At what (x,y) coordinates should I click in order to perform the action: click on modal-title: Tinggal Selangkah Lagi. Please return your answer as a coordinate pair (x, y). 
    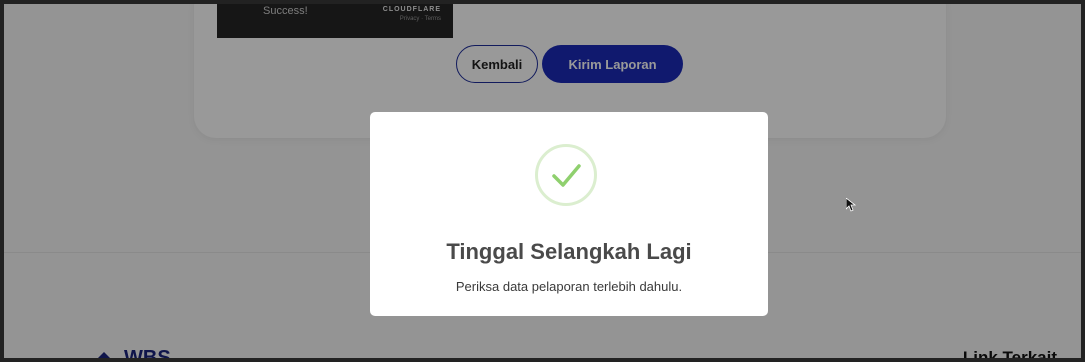
    Looking at the image, I should click on (569, 251).